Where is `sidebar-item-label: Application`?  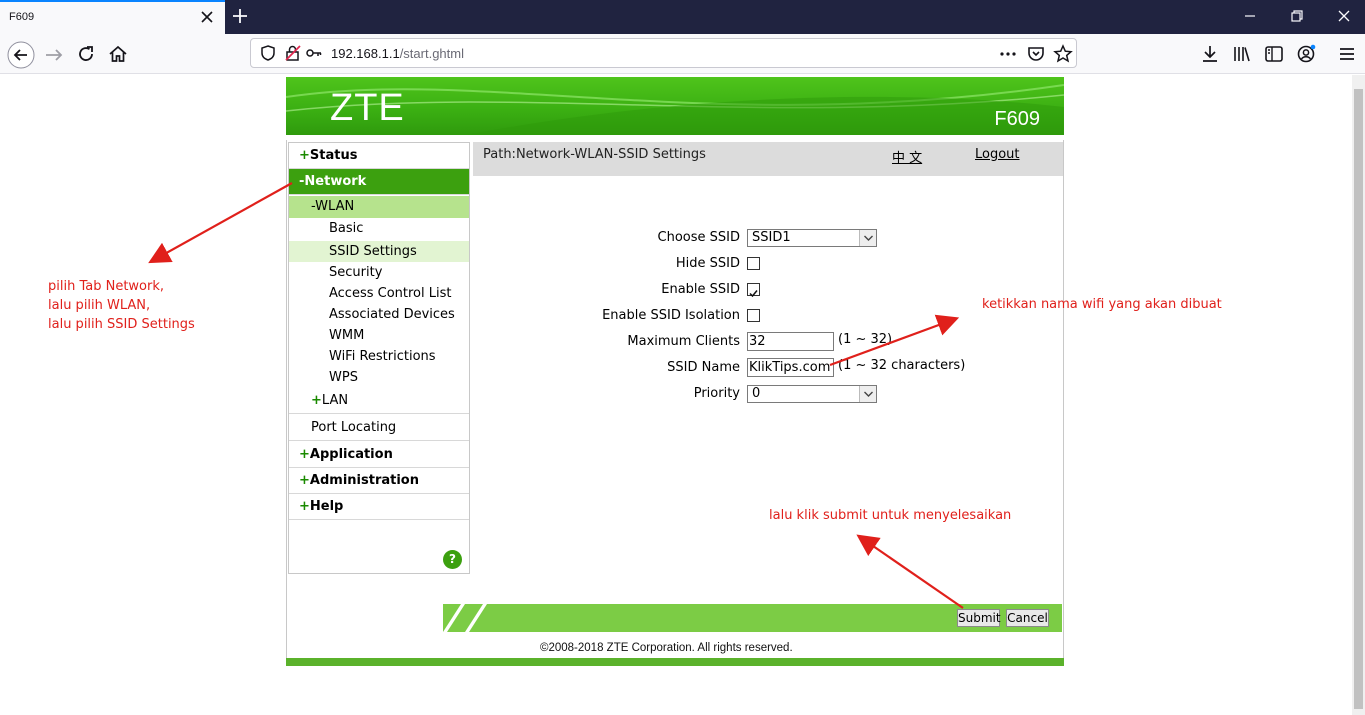
sidebar-item-label: Application is located at coordinates (351, 454).